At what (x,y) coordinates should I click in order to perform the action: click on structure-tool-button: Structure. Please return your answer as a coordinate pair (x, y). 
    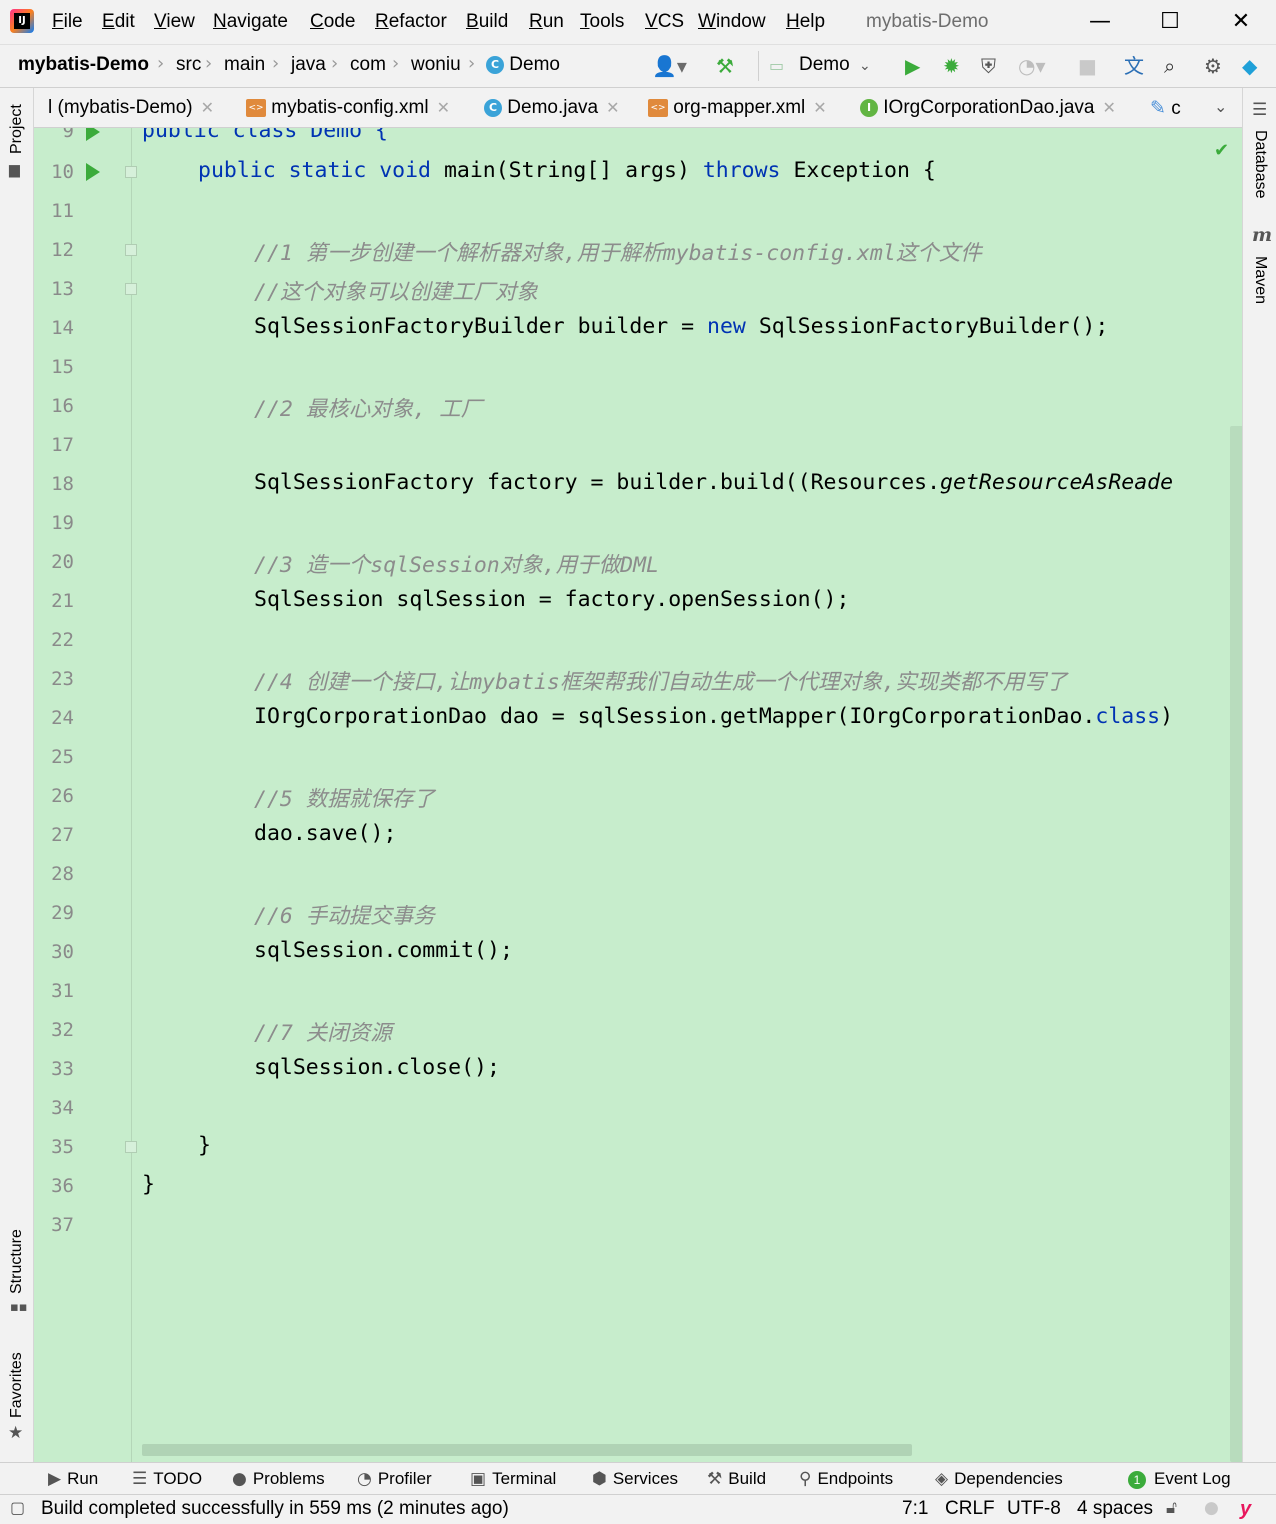
    Looking at the image, I should click on (17, 1261).